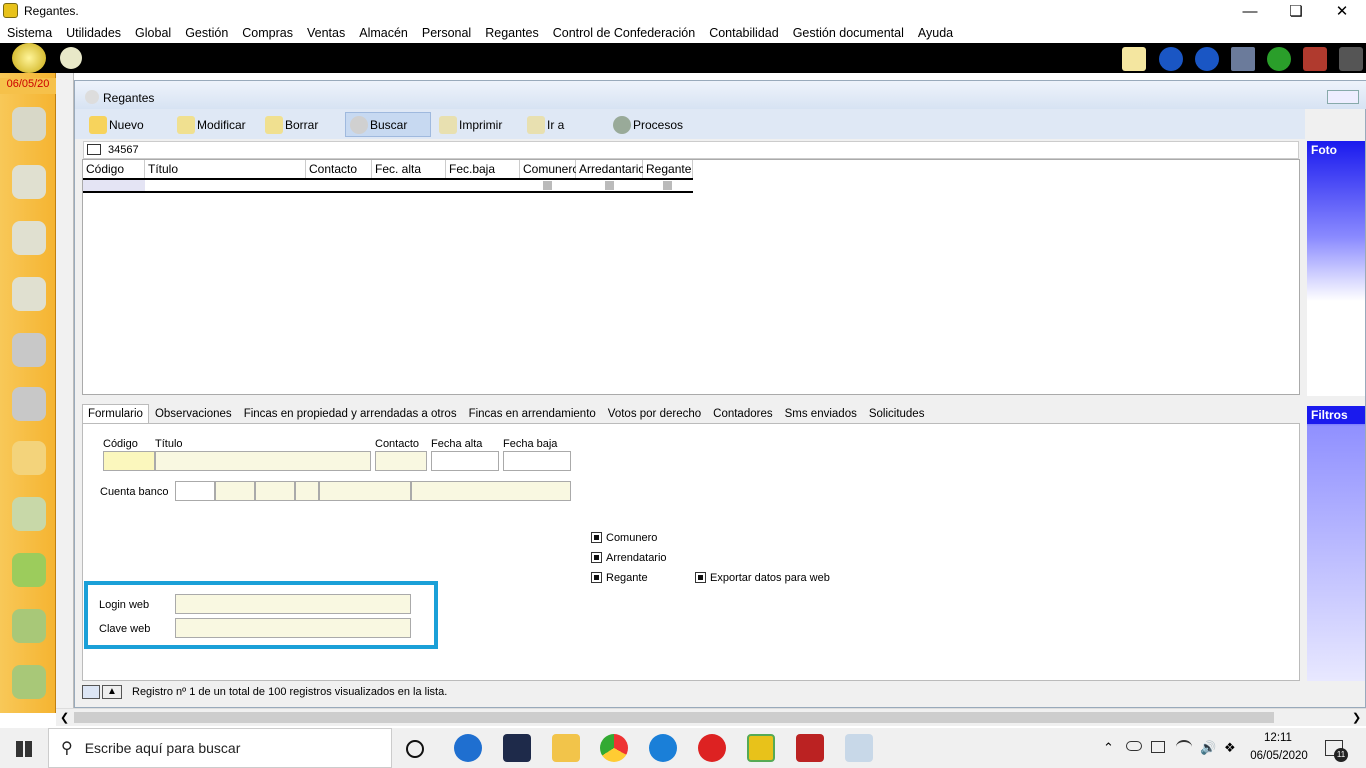 The height and width of the screenshot is (768, 1366). I want to click on fecha-alta-field, so click(465, 461).